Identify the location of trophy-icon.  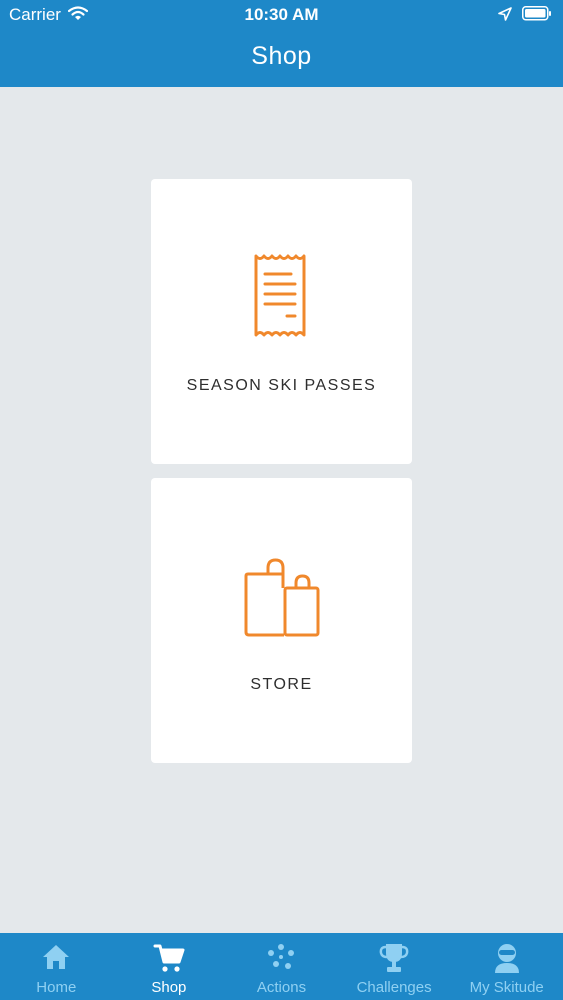
(394, 959).